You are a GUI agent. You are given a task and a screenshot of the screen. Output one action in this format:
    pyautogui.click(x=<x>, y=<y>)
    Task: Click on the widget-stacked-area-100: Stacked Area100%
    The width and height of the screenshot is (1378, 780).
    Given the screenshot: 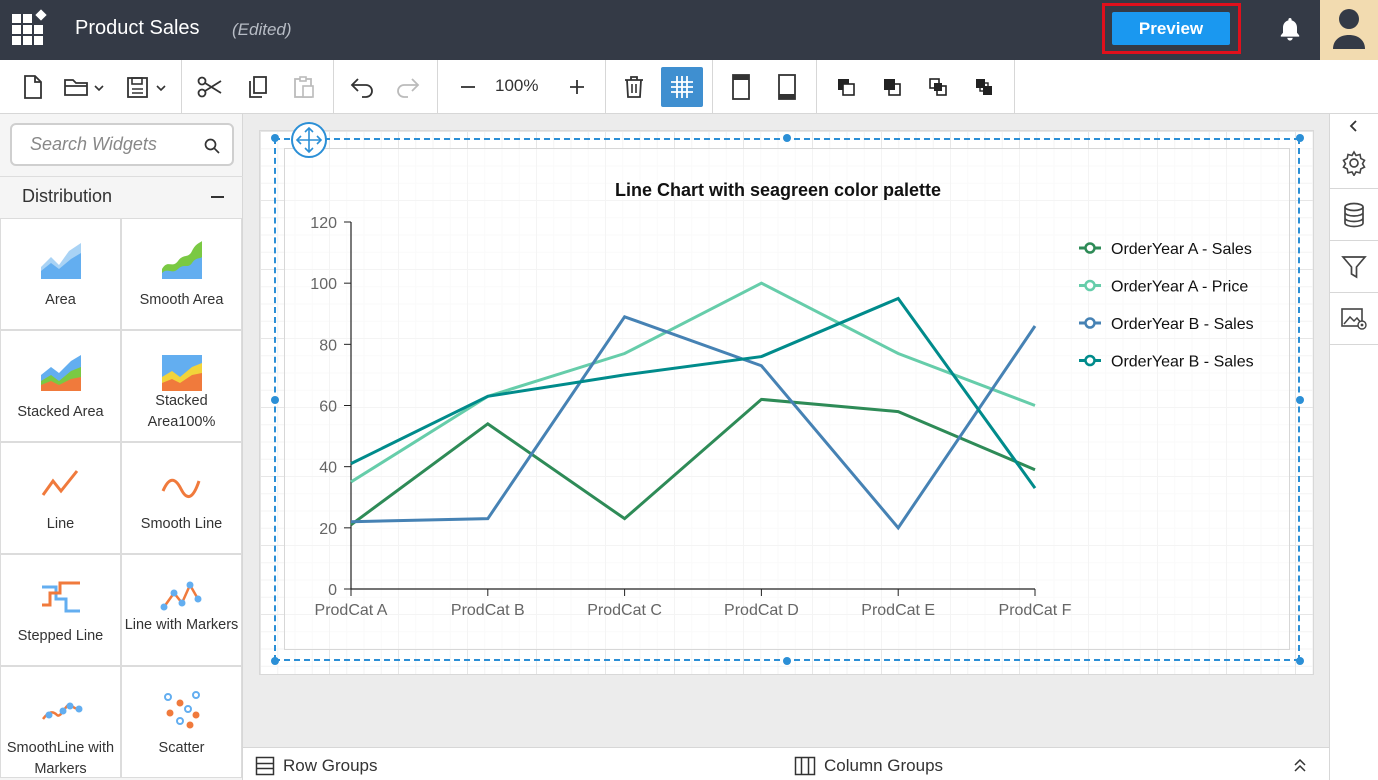 What is the action you would take?
    pyautogui.click(x=181, y=386)
    